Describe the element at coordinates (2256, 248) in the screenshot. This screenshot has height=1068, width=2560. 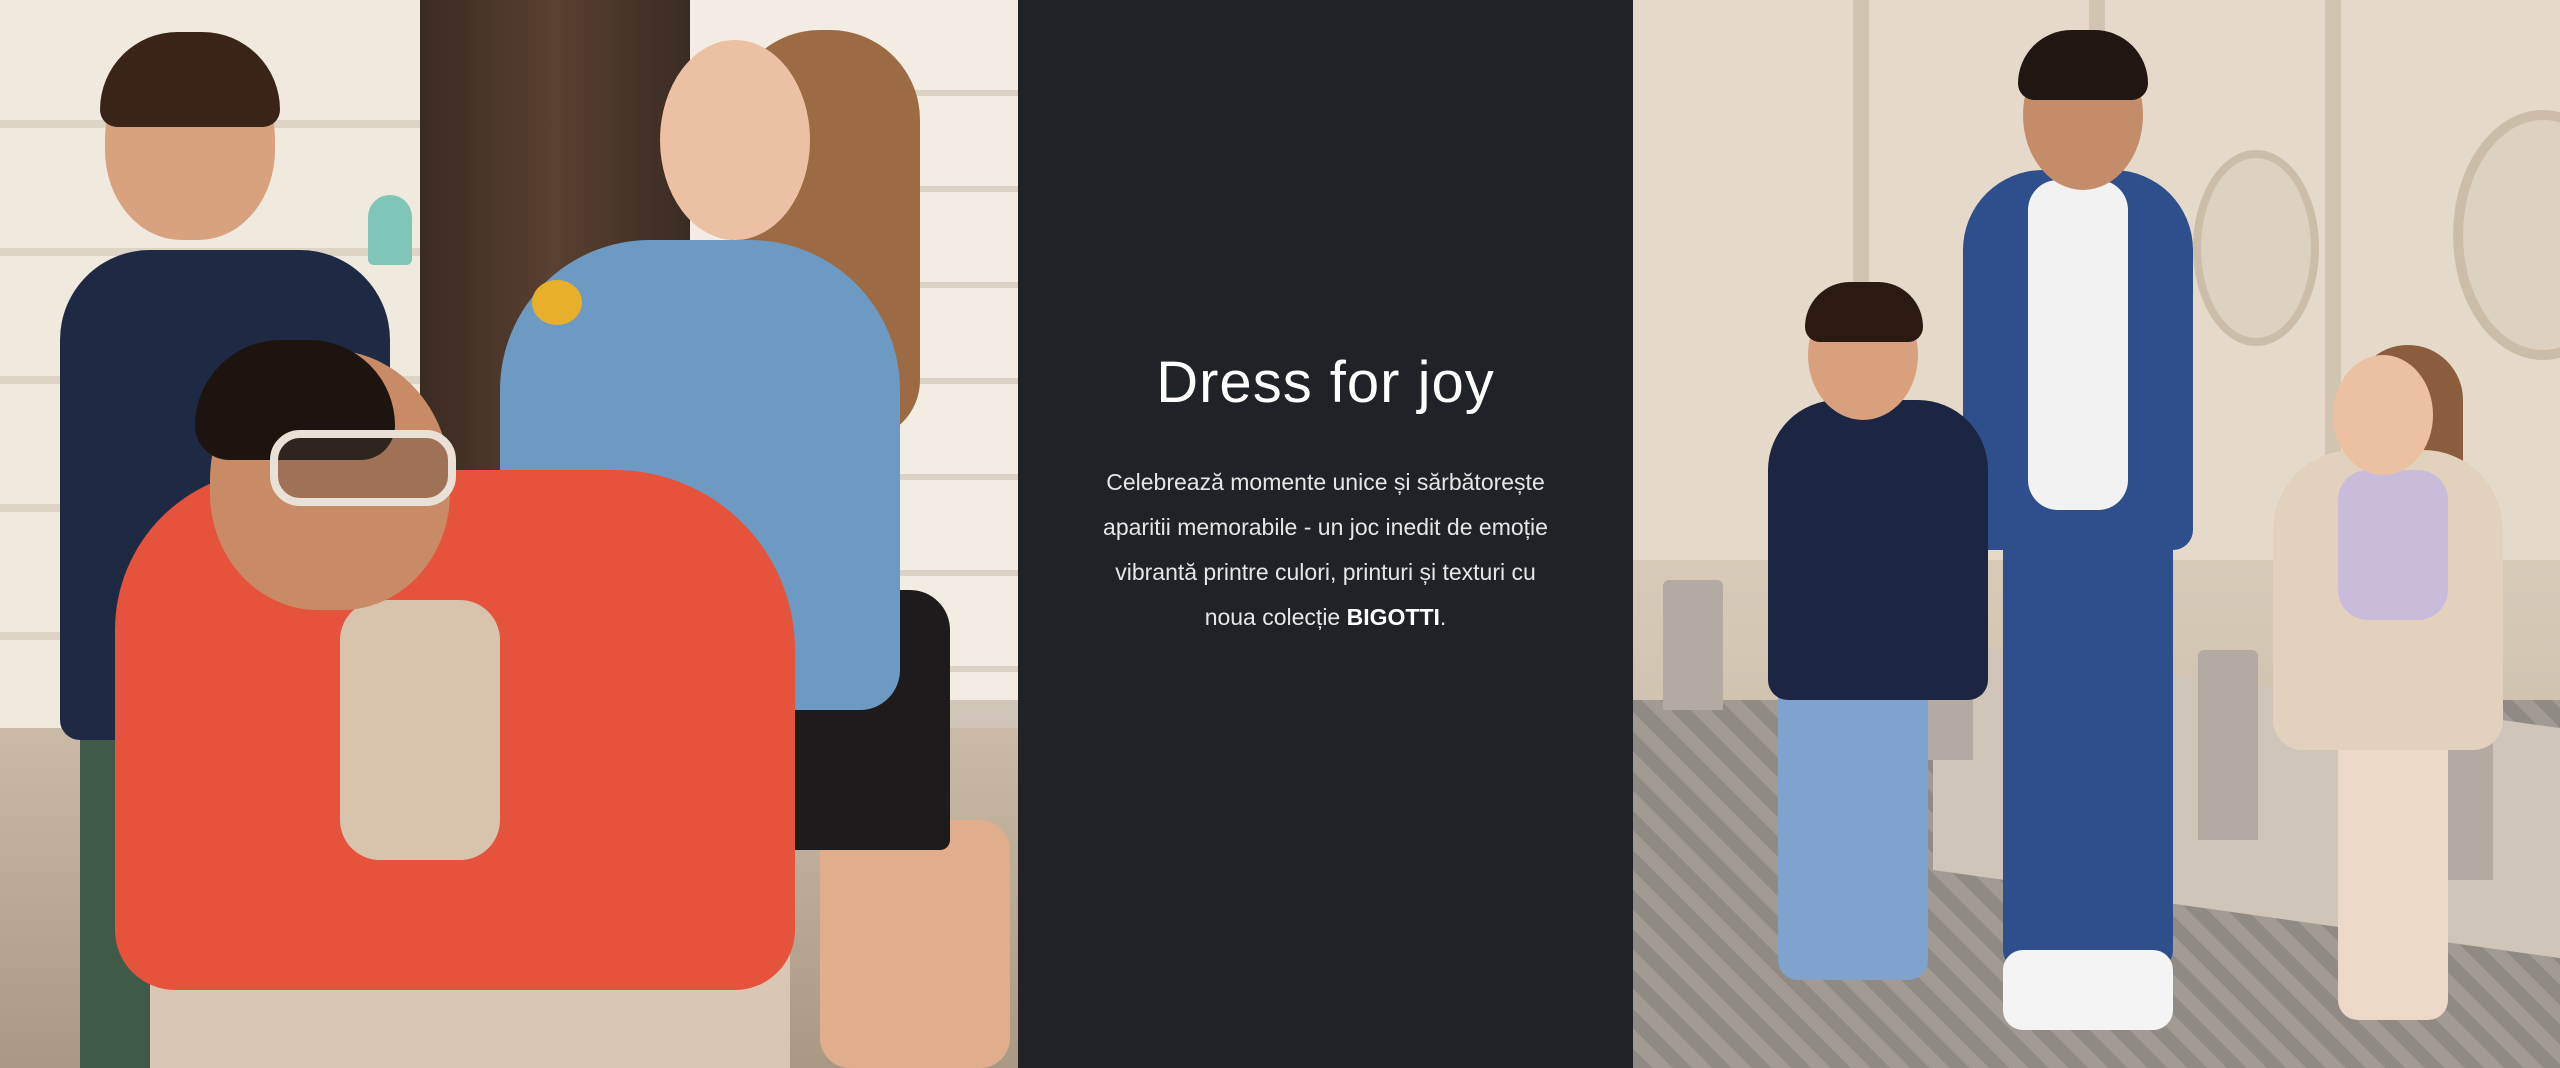
I see `stone-medallion` at that location.